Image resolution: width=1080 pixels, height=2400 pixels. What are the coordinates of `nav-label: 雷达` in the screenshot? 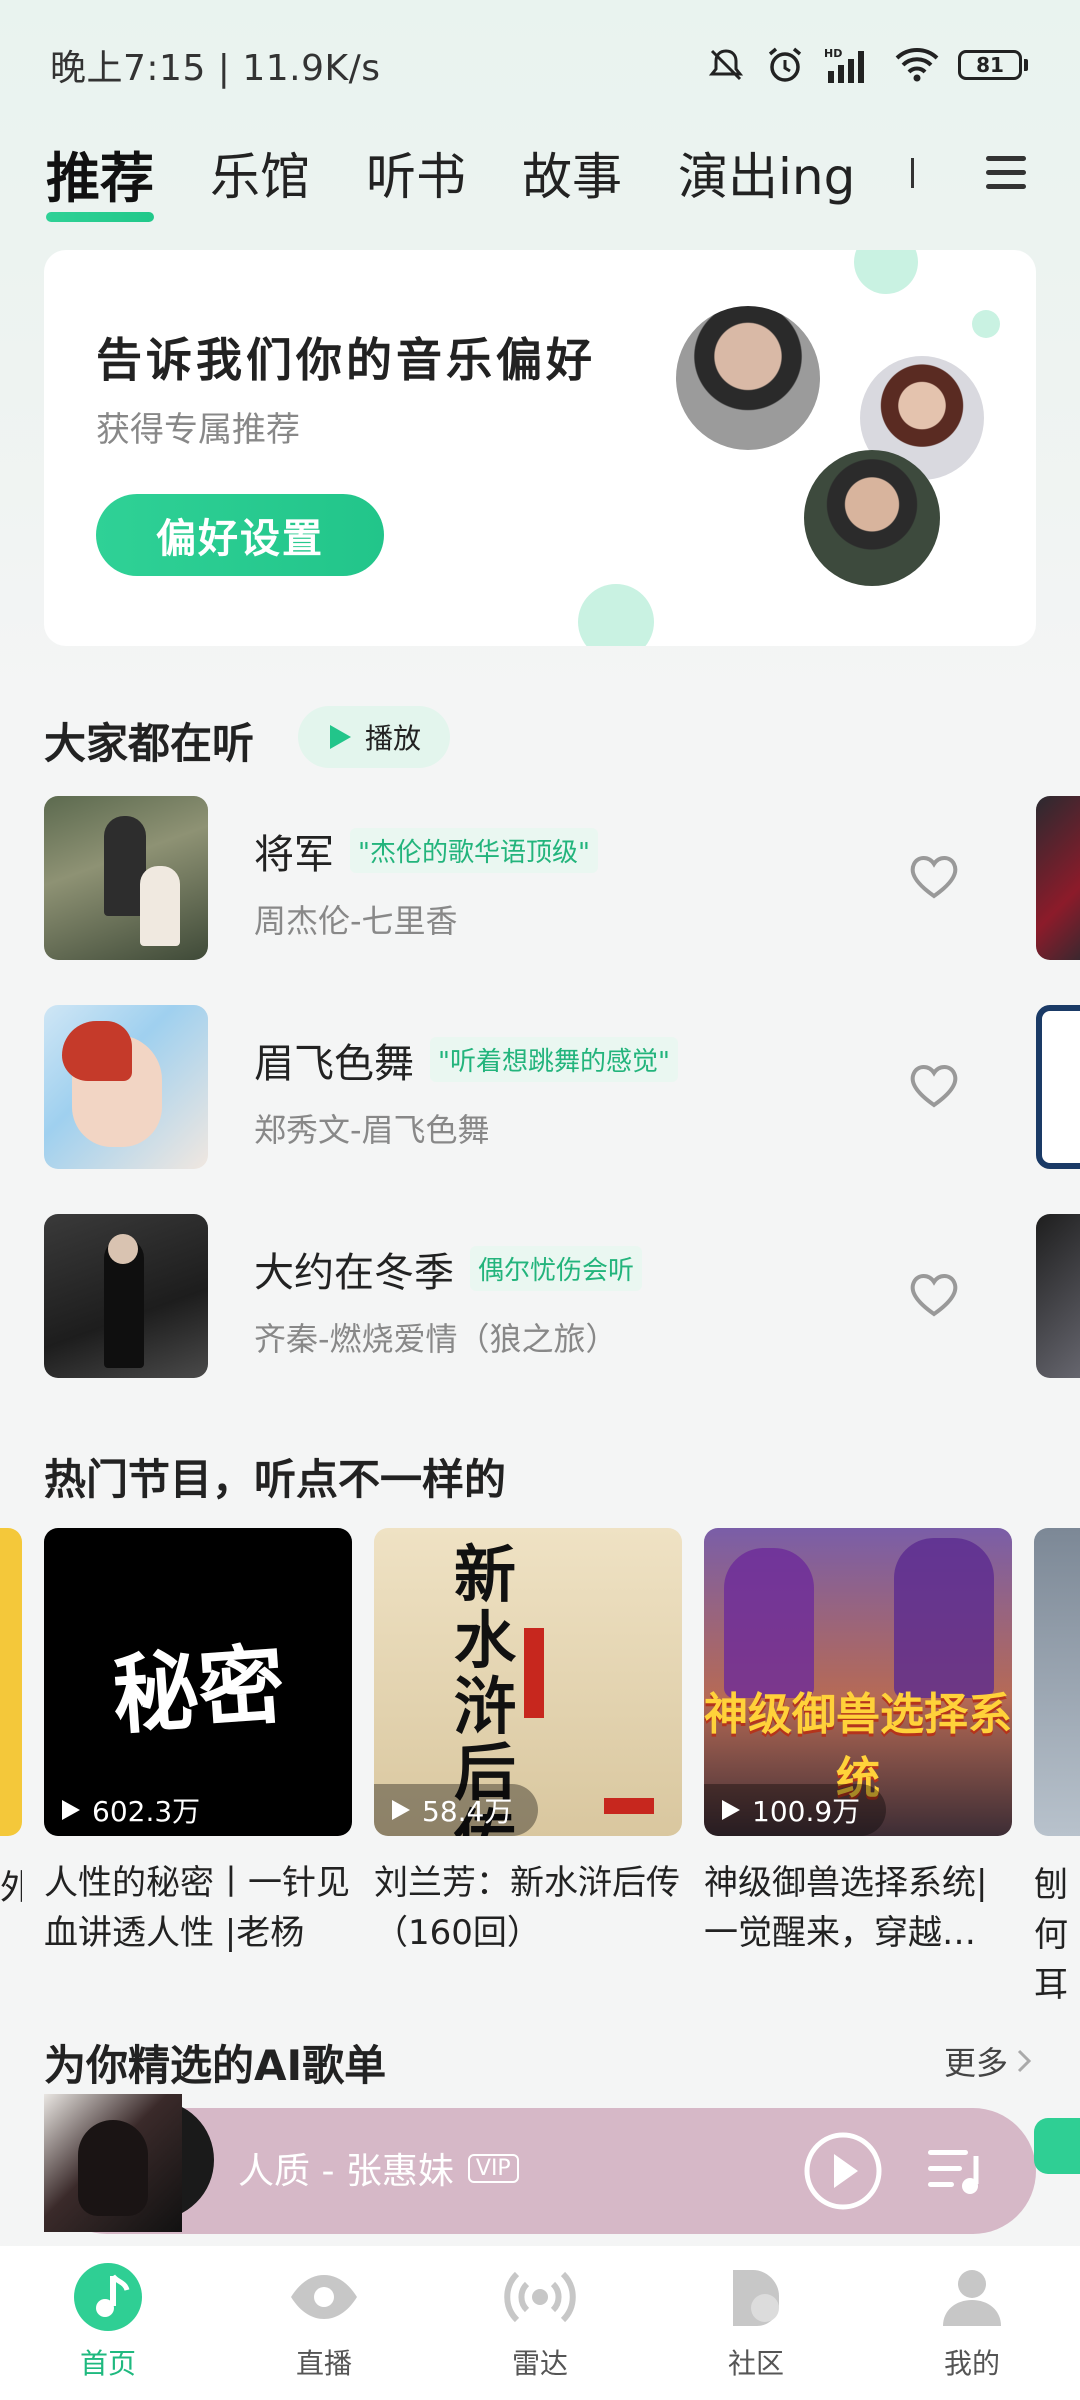 It's located at (539, 2363).